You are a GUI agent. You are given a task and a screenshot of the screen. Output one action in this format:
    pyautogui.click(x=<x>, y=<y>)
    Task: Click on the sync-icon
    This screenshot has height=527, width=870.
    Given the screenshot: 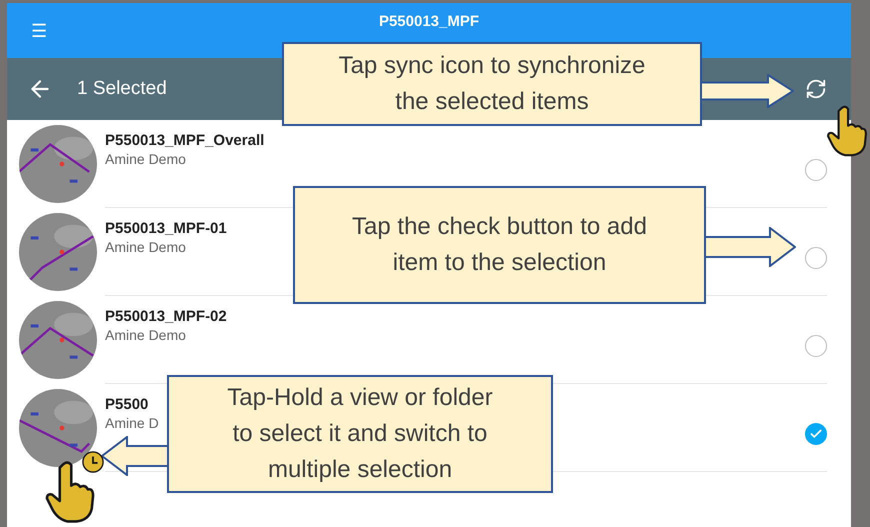 What is the action you would take?
    pyautogui.click(x=816, y=89)
    